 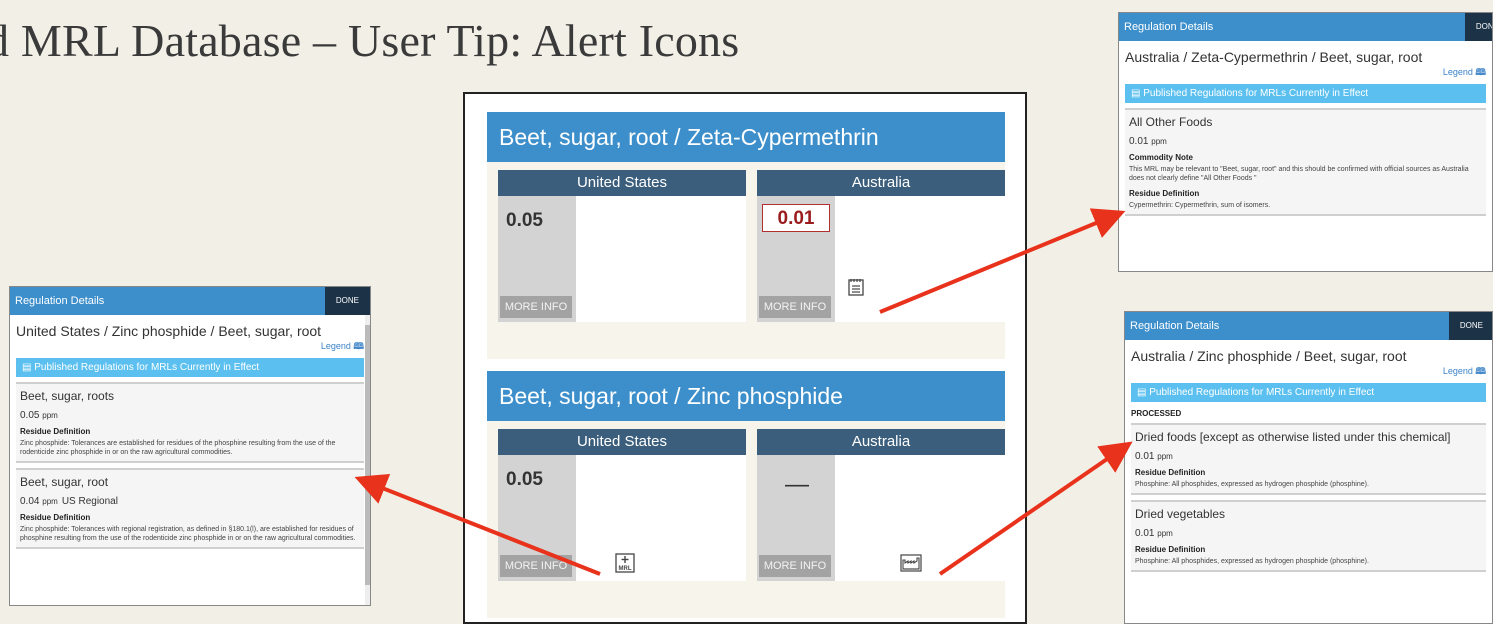 I want to click on mrl-value: 0.05 ppm, so click(x=39, y=415).